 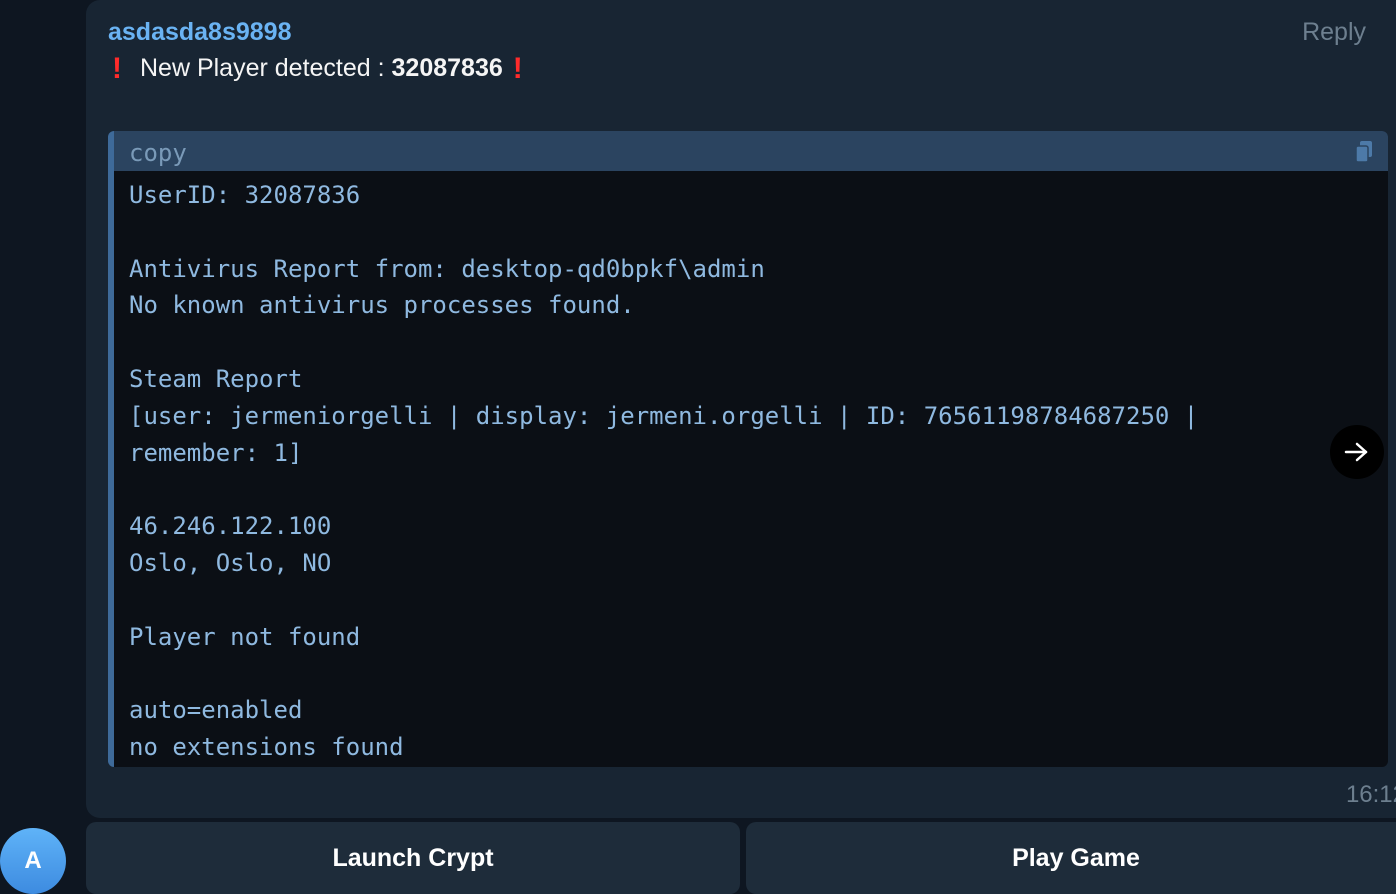 What do you see at coordinates (413, 858) in the screenshot?
I see `launch-crypt-button: Launch Crypt` at bounding box center [413, 858].